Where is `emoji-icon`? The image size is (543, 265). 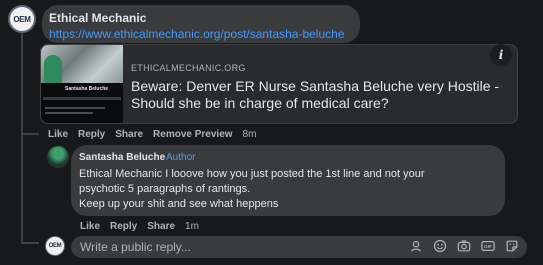 emoji-icon is located at coordinates (440, 246).